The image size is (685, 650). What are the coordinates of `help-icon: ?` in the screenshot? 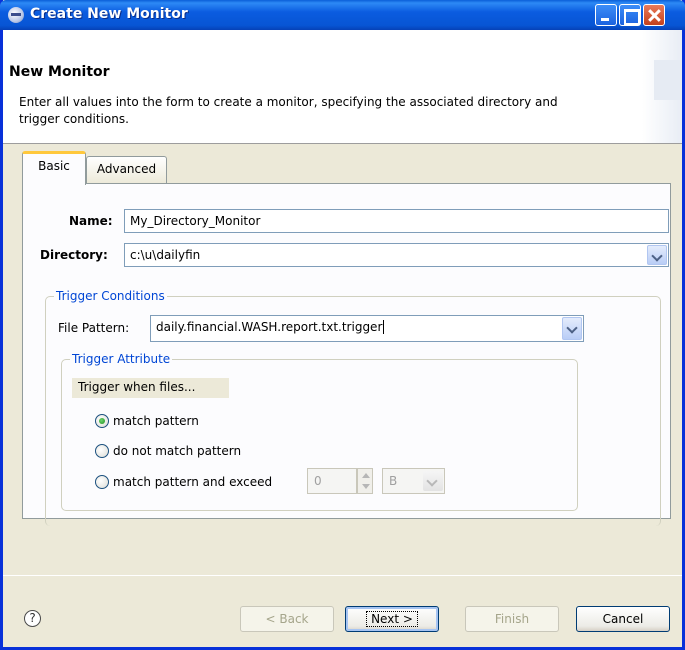 It's located at (32, 618).